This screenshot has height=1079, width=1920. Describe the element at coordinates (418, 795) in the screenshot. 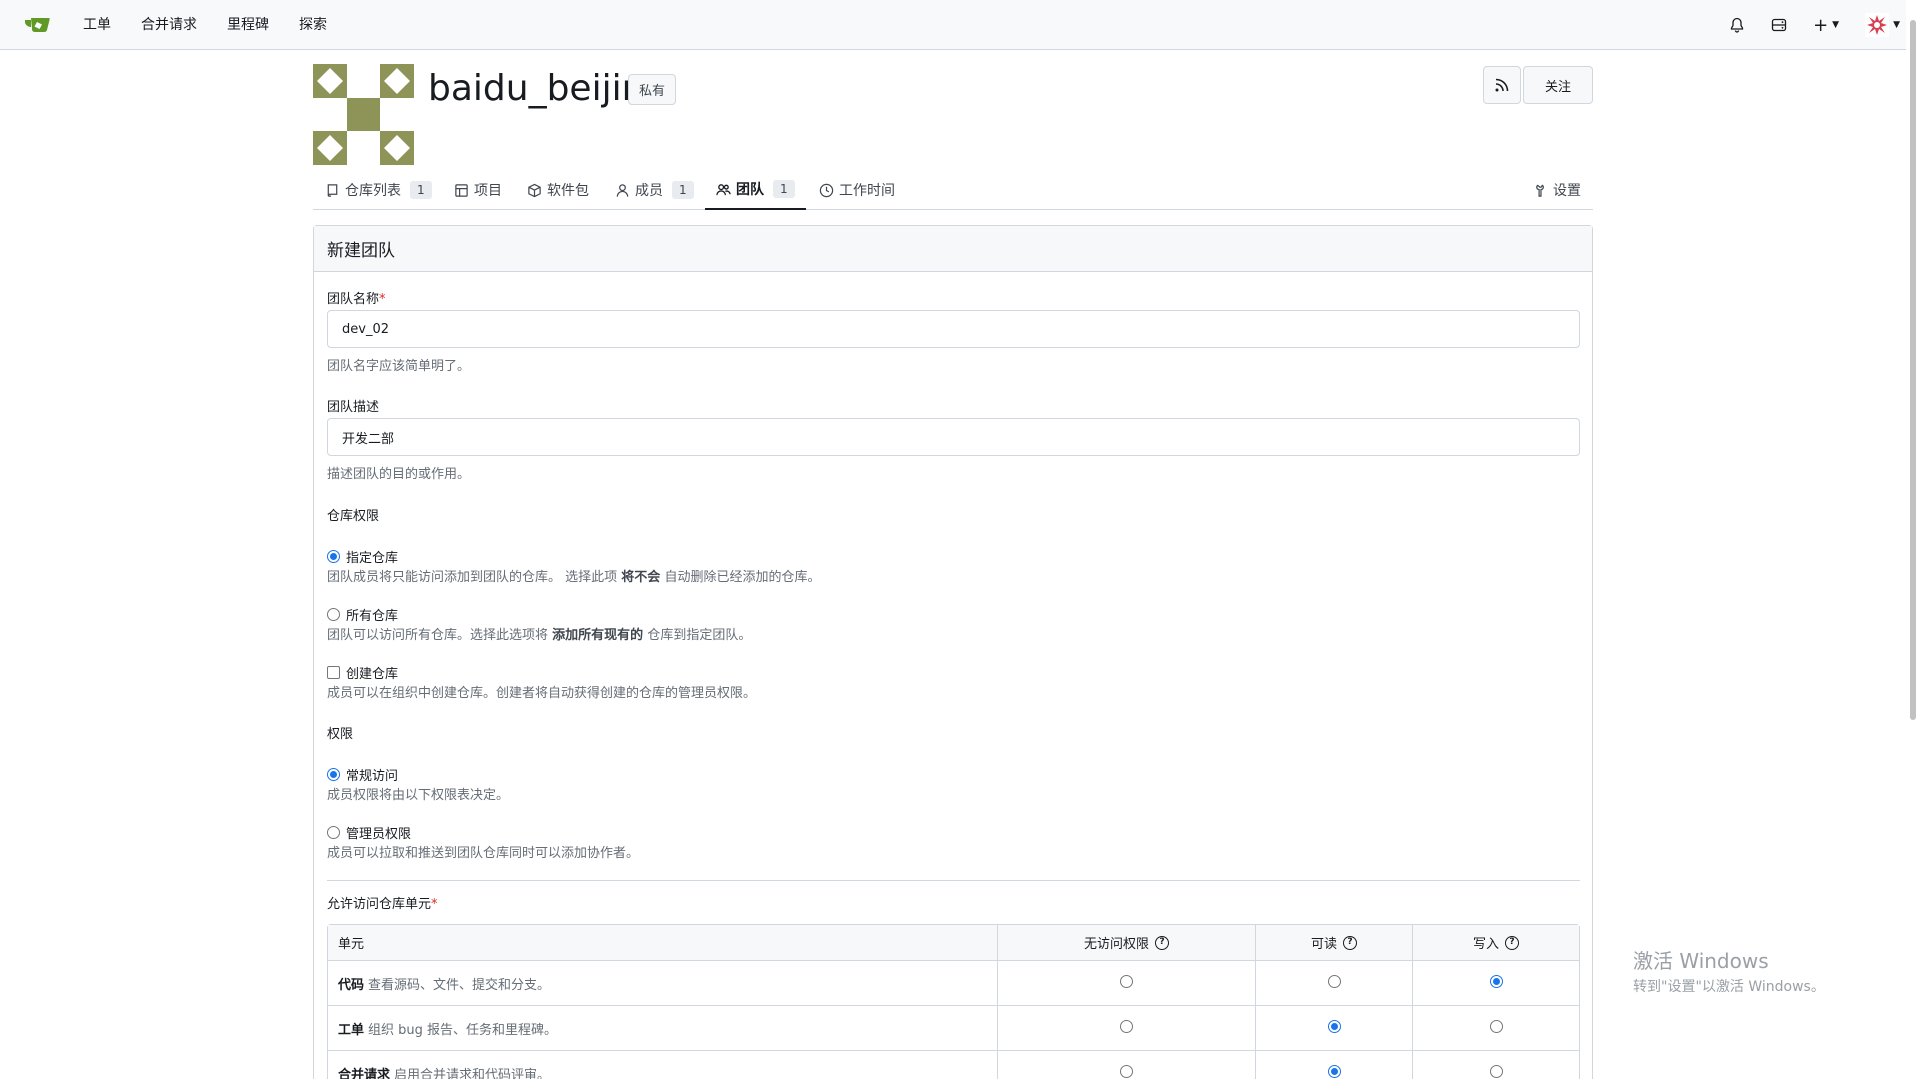

I see `normal-access-help: 成员权限将由以下权限表决定。` at that location.